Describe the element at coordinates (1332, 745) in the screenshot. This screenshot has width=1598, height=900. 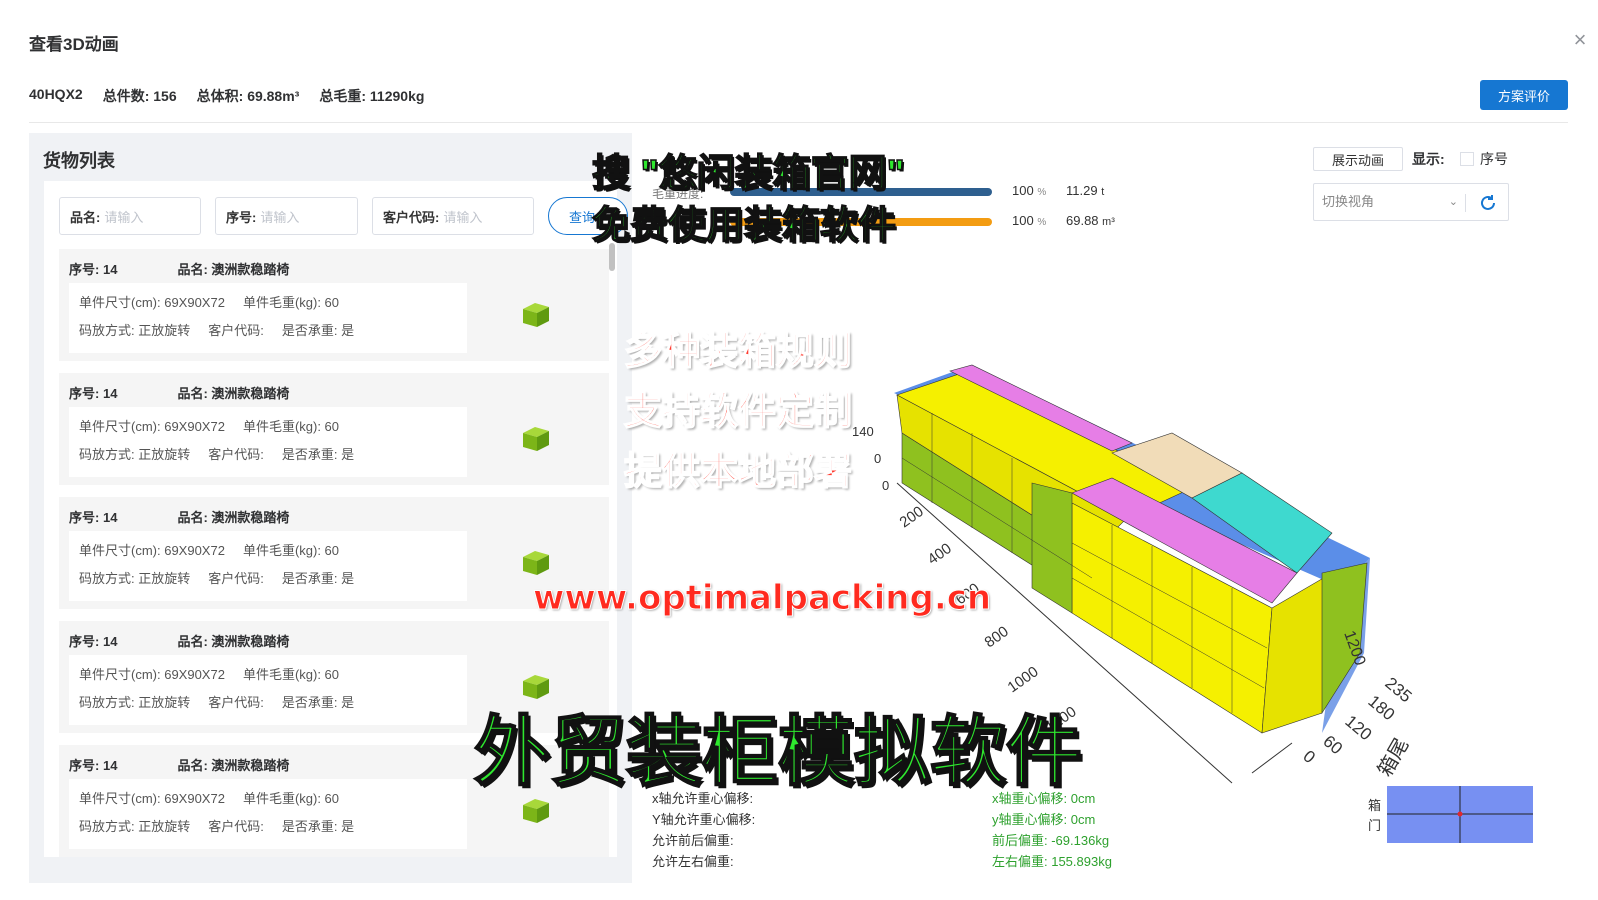
I see `width-tick-label: 60` at that location.